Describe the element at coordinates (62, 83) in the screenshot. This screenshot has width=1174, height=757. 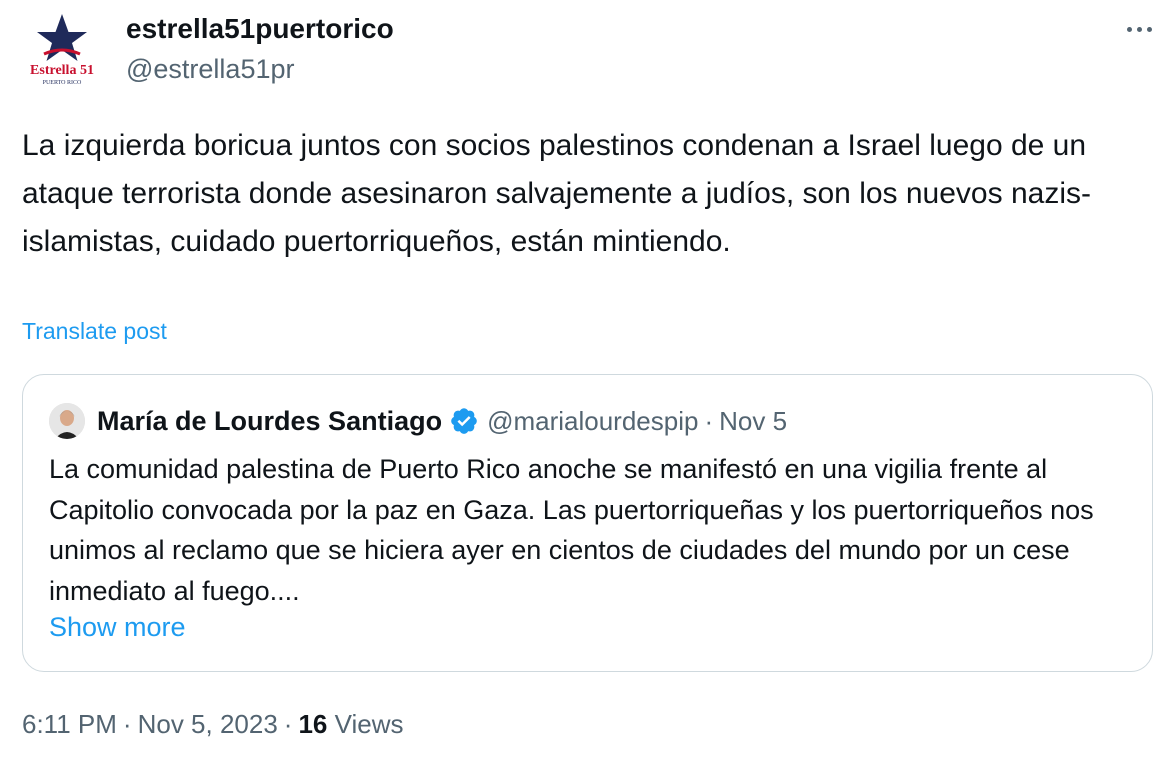
I see `svg-text: PUERTO RICO` at that location.